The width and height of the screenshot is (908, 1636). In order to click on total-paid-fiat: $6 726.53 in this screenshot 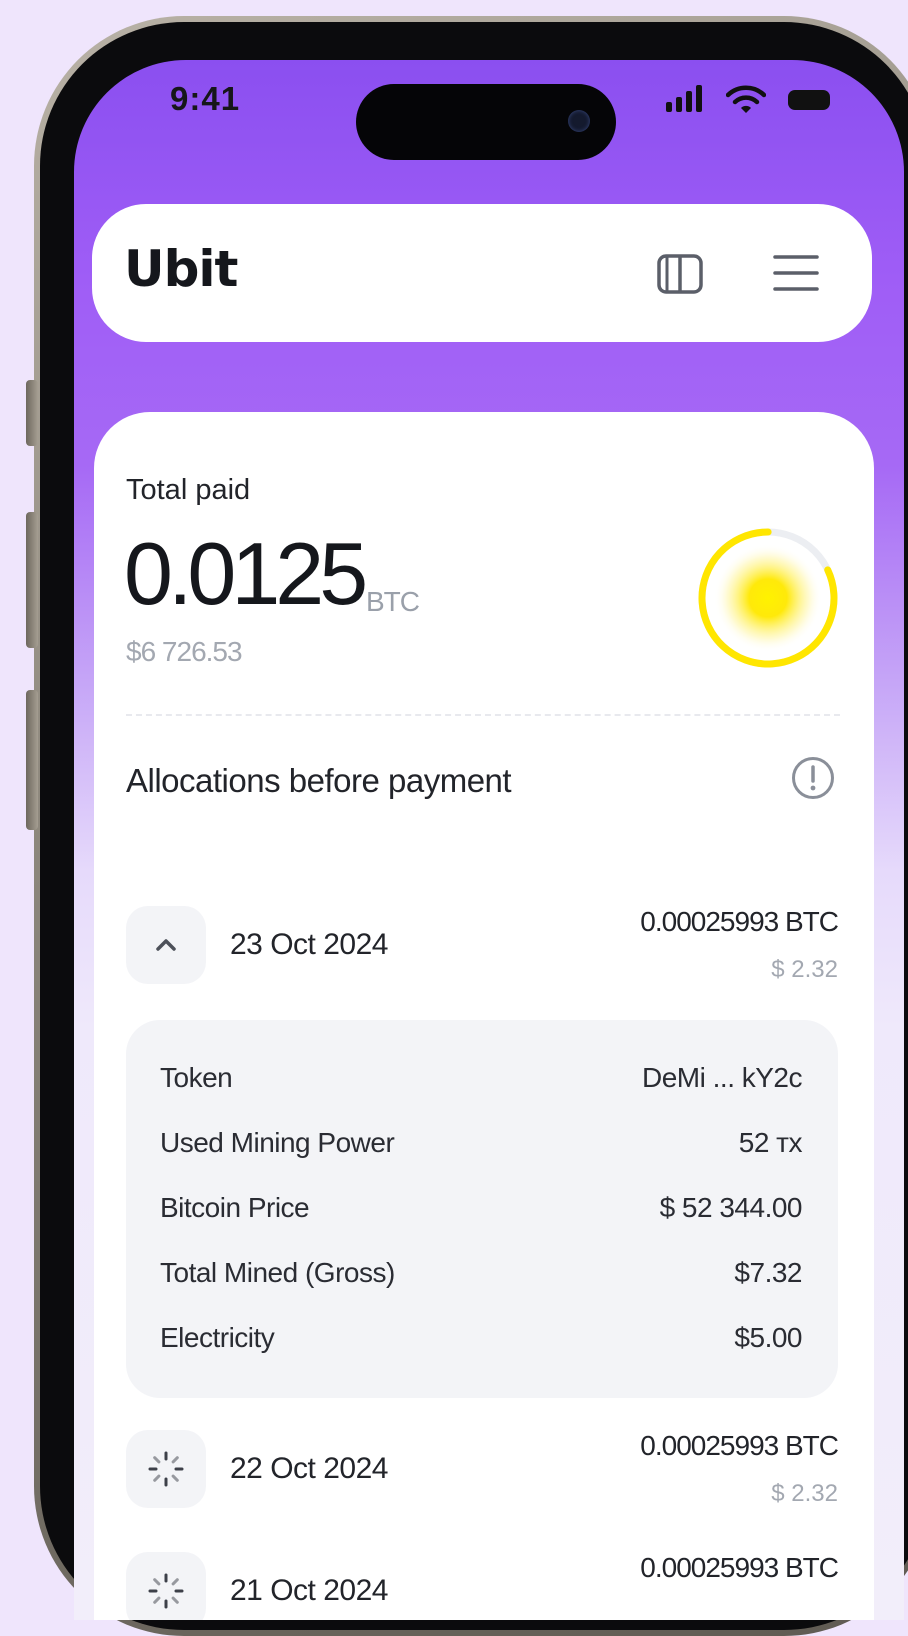, I will do `click(184, 651)`.